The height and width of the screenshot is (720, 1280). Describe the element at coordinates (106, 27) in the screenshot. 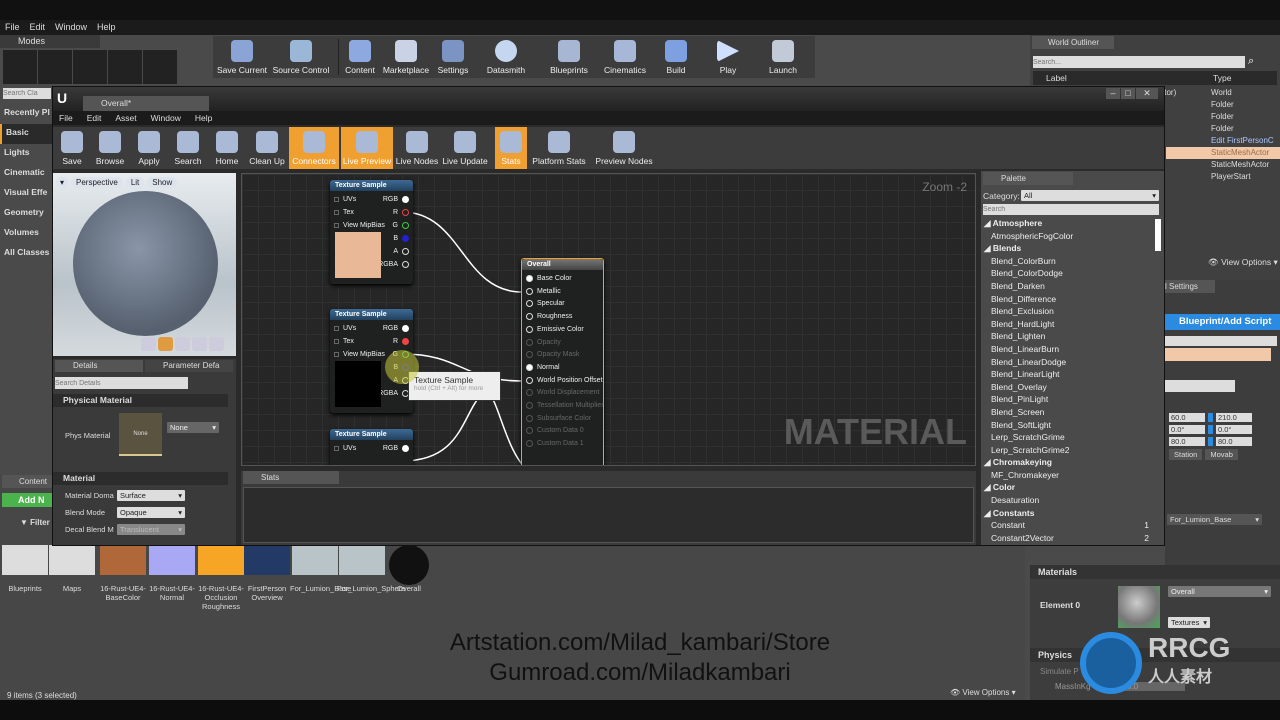

I see `menu-help: Help` at that location.